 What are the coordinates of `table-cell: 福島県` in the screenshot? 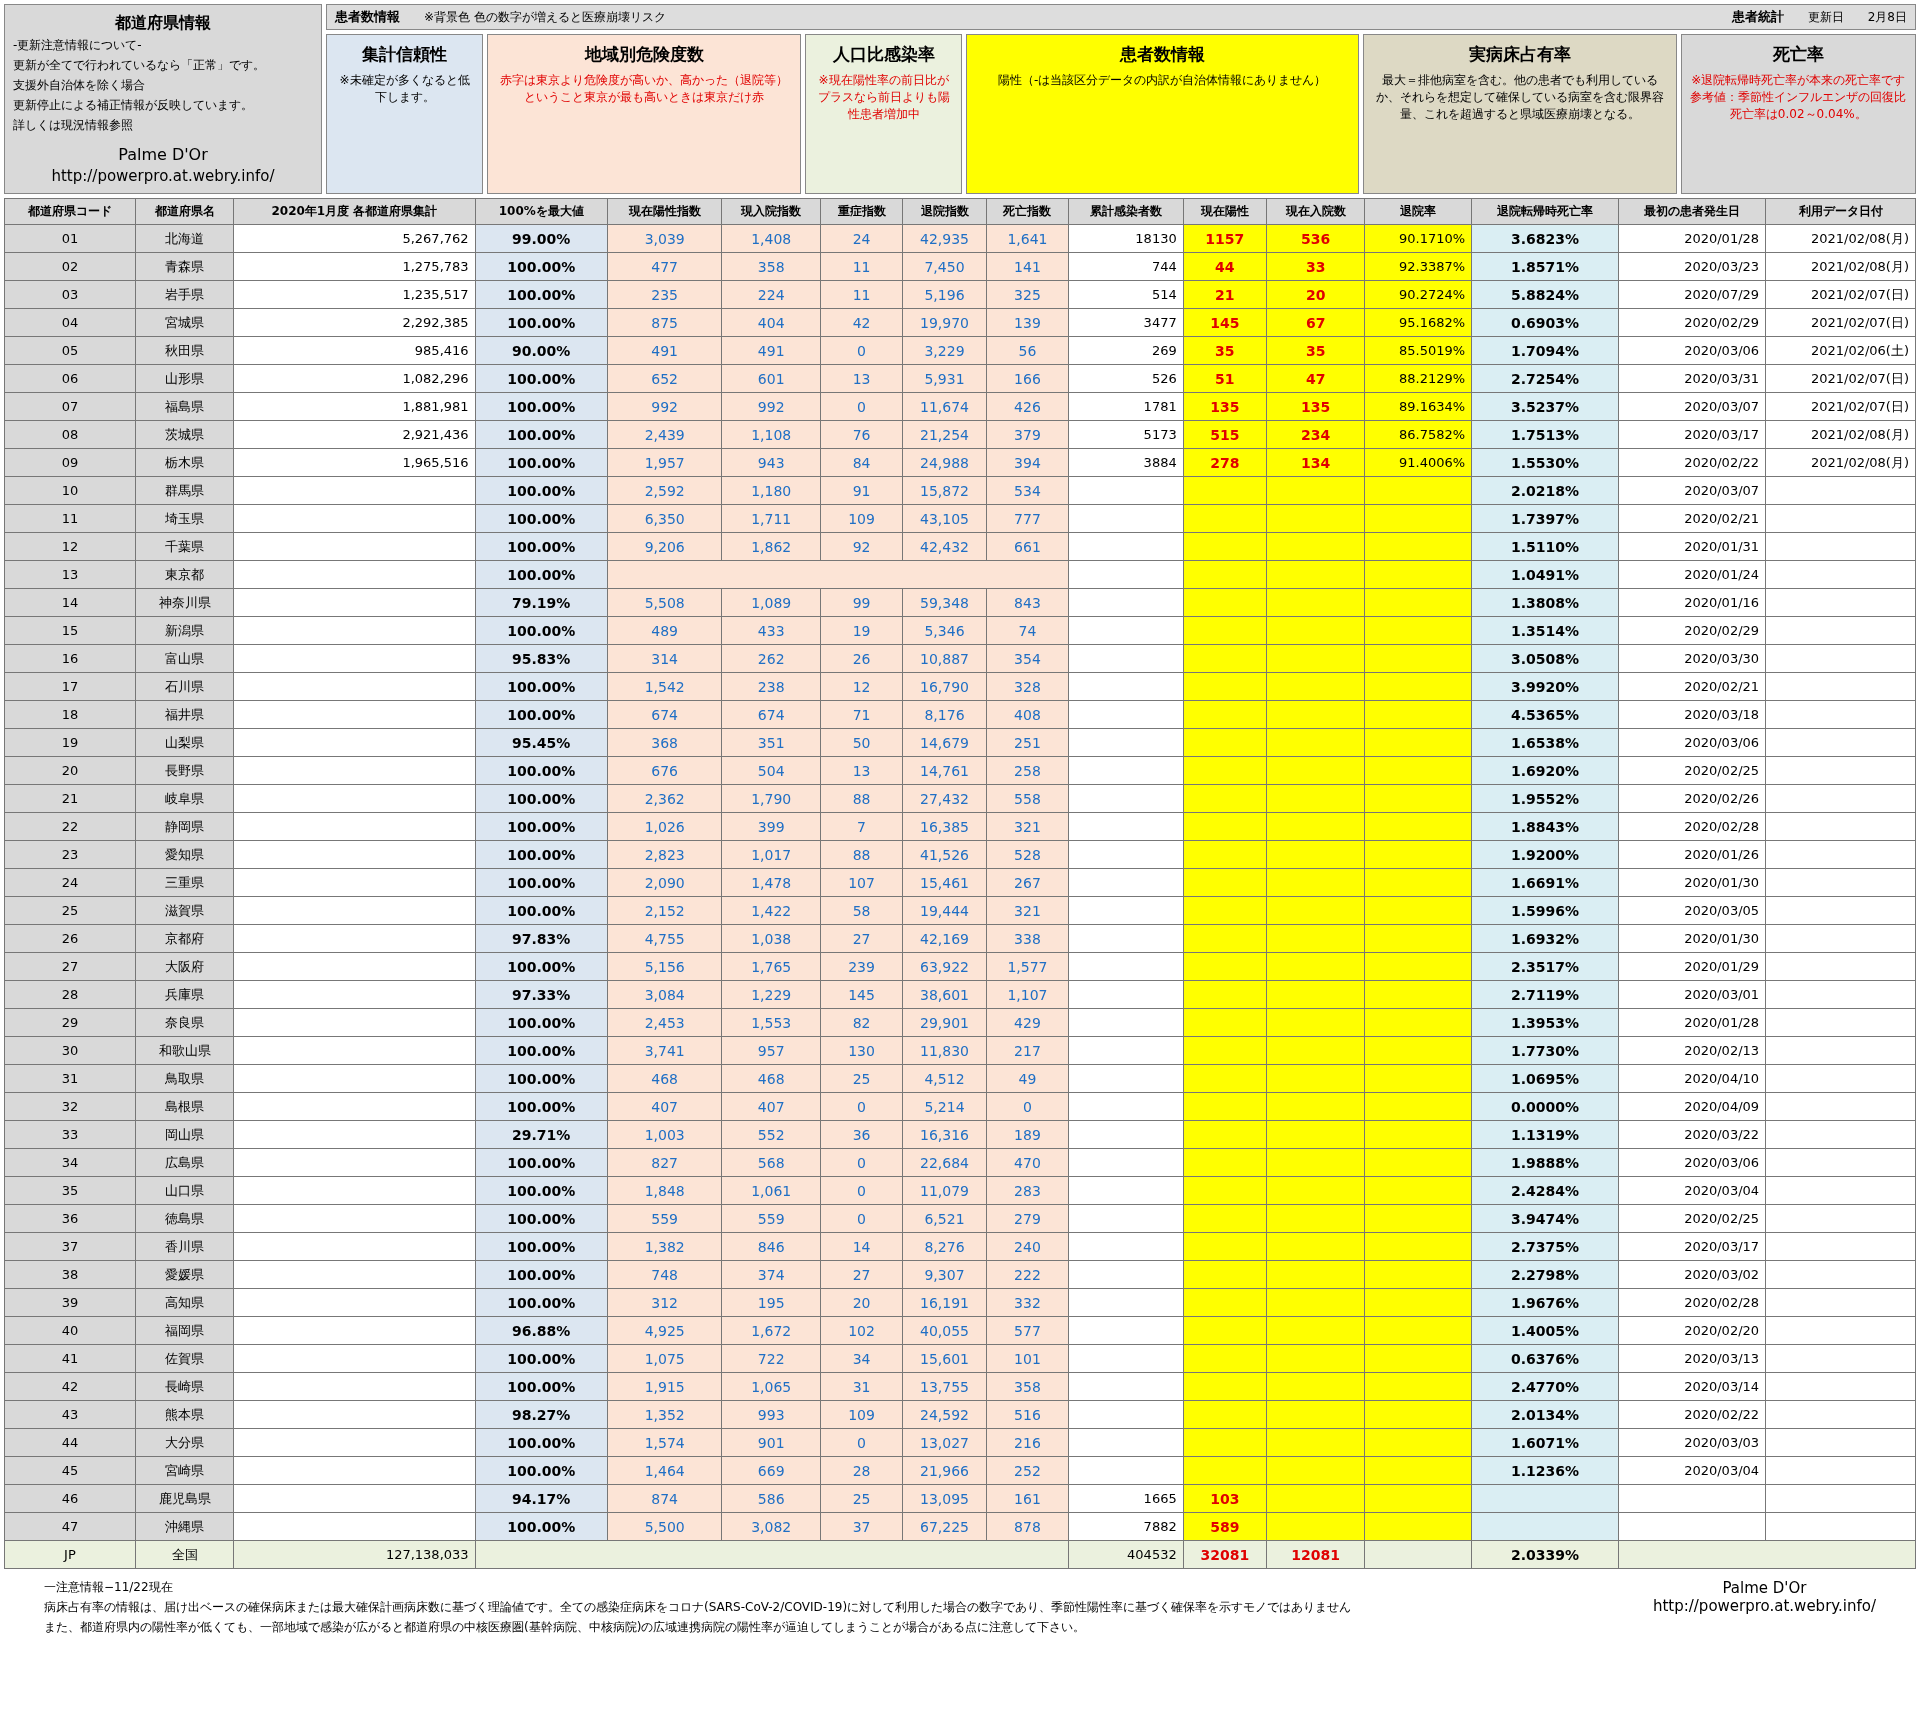 It's located at (184, 406).